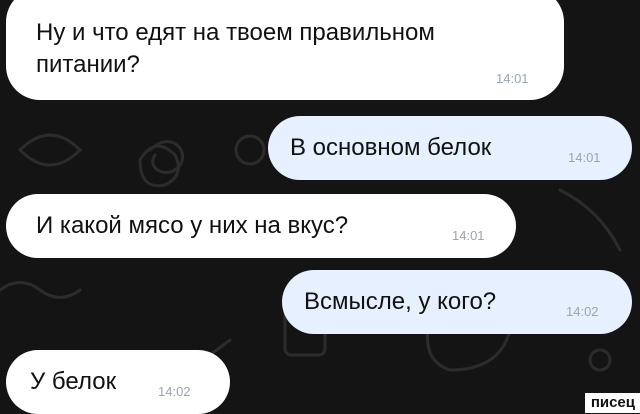  Describe the element at coordinates (192, 225) in the screenshot. I see `message-text: И какой мясо у них на вкус?` at that location.